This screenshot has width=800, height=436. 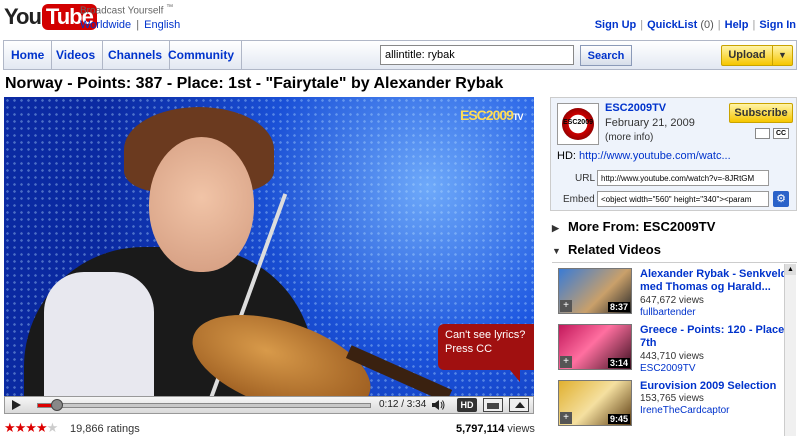 What do you see at coordinates (201, 55) in the screenshot?
I see `tab-community: Community` at bounding box center [201, 55].